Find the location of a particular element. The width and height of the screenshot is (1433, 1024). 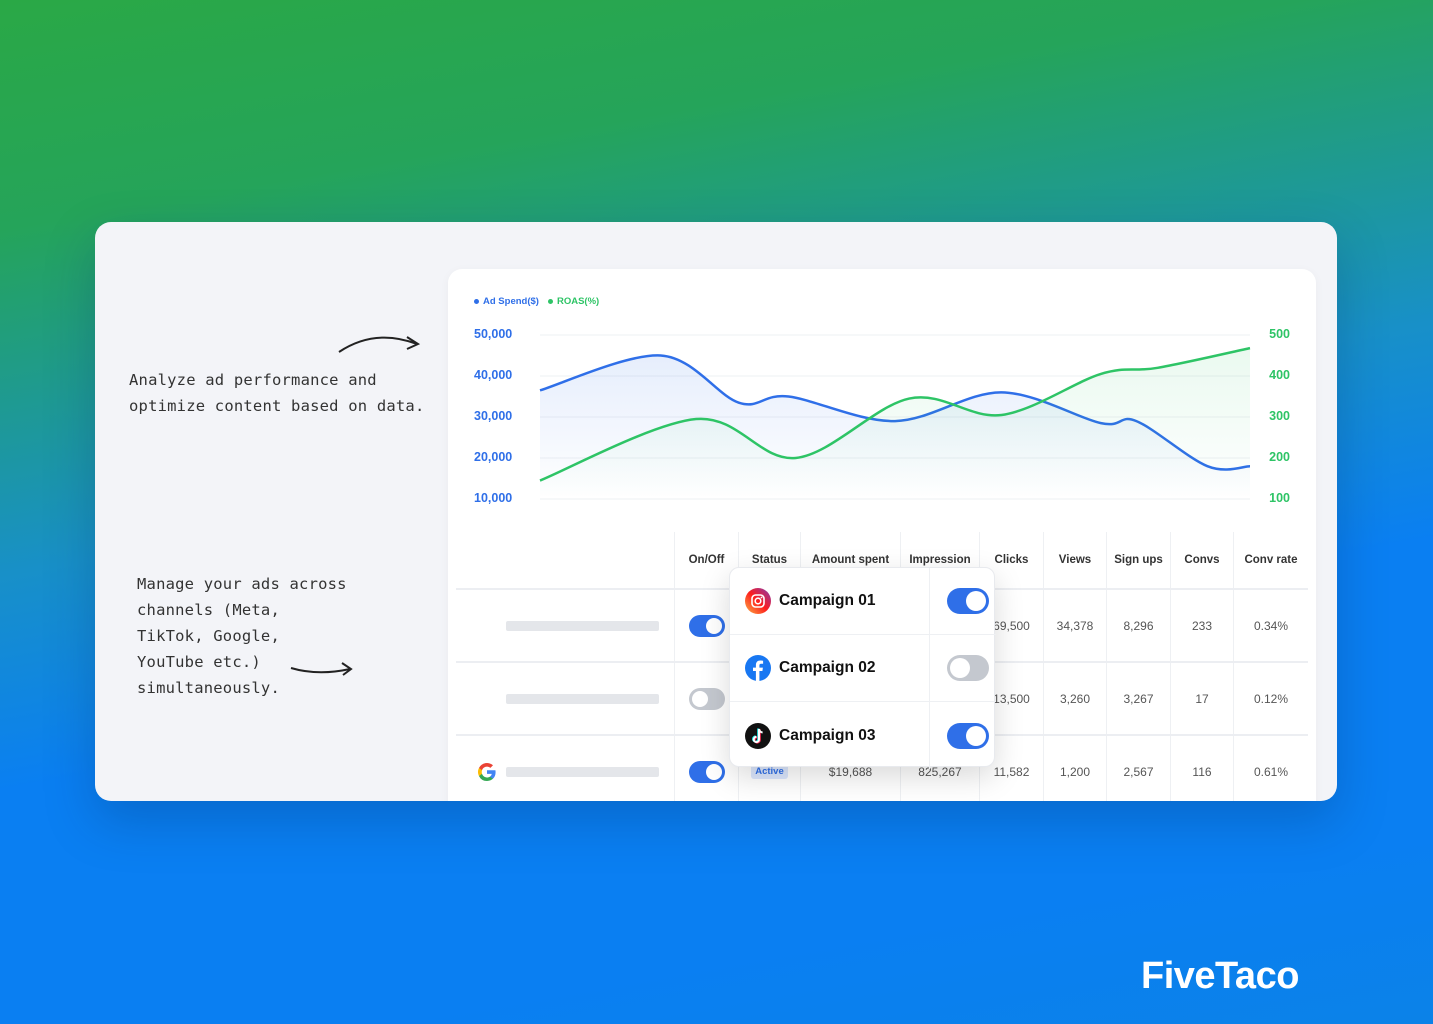

table-cell: 1,200 is located at coordinates (1075, 768).